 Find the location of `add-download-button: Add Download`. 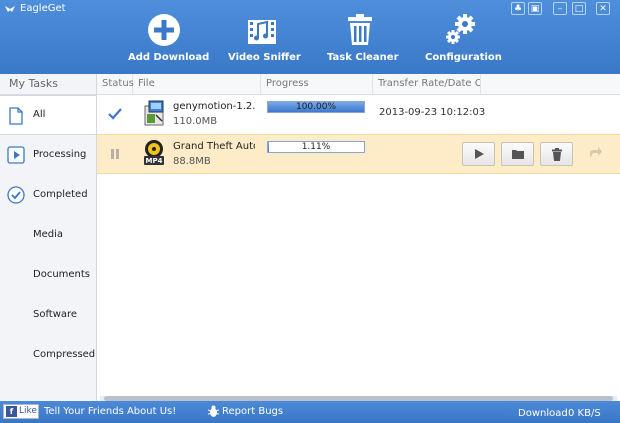

add-download-button: Add Download is located at coordinates (169, 41).